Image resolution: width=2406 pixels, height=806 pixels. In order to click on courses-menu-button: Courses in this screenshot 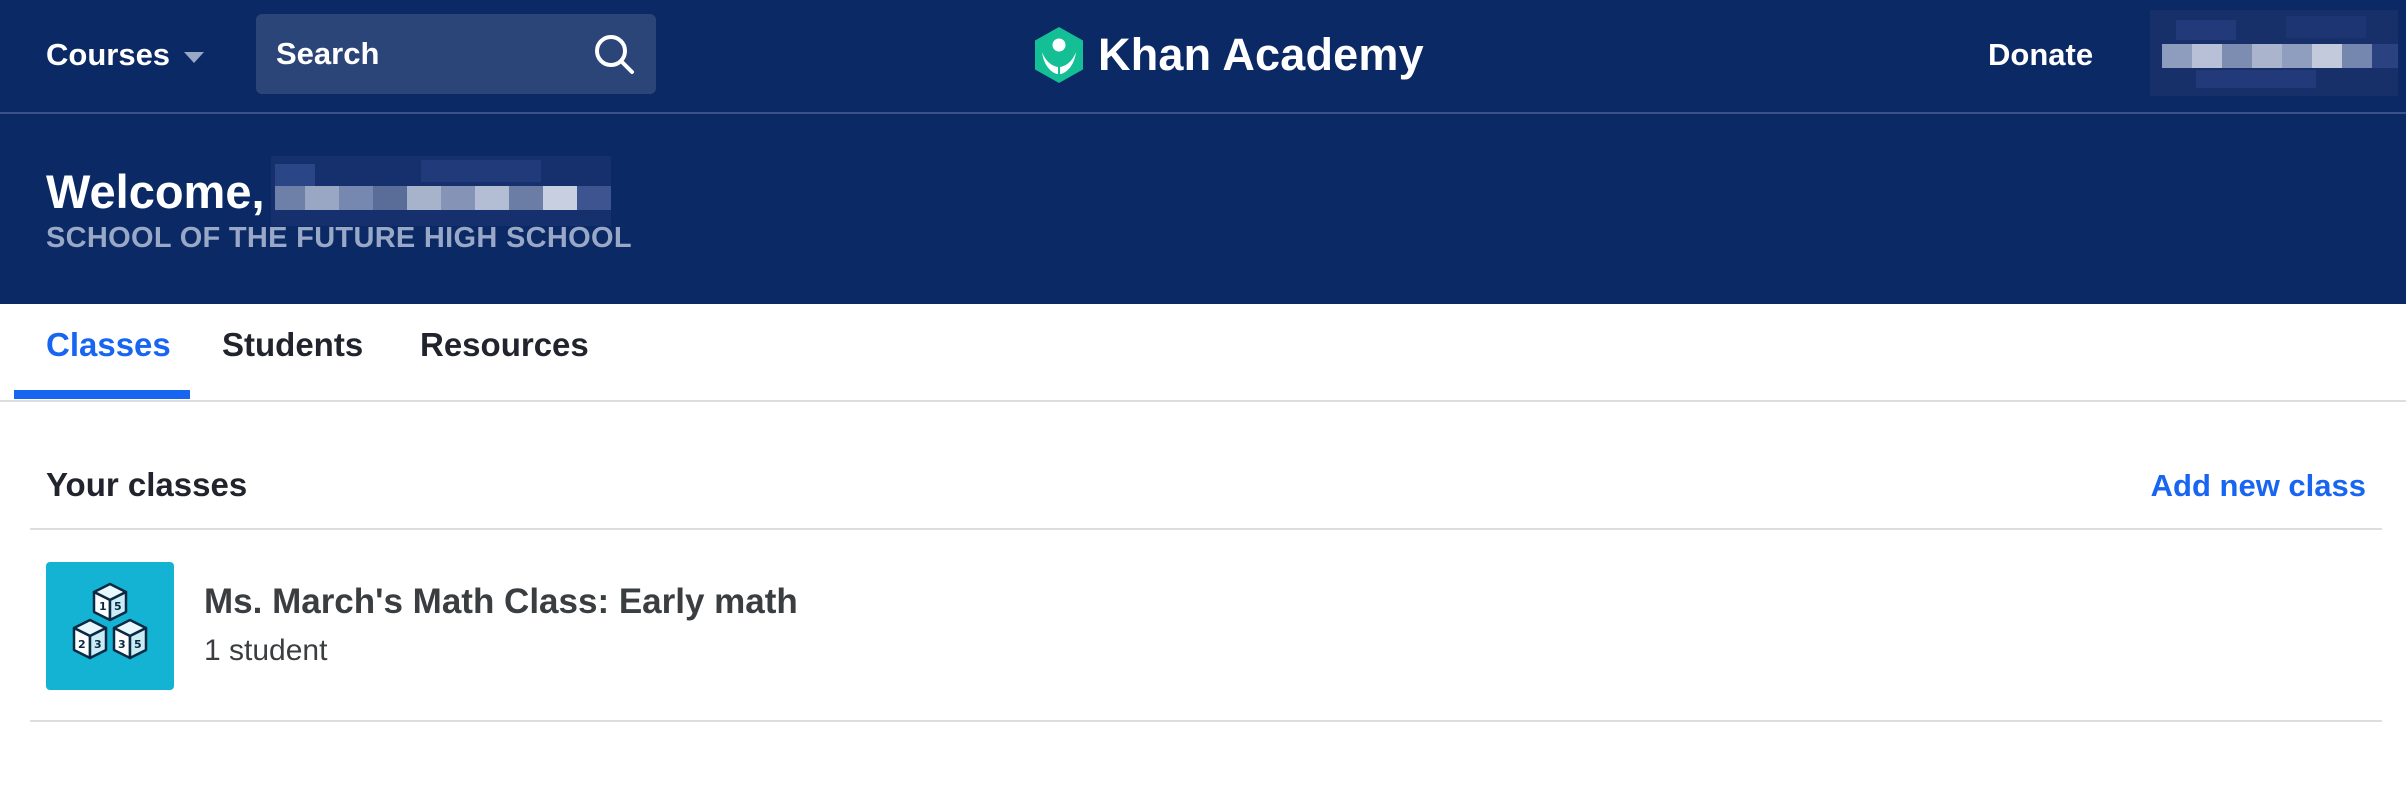, I will do `click(125, 55)`.